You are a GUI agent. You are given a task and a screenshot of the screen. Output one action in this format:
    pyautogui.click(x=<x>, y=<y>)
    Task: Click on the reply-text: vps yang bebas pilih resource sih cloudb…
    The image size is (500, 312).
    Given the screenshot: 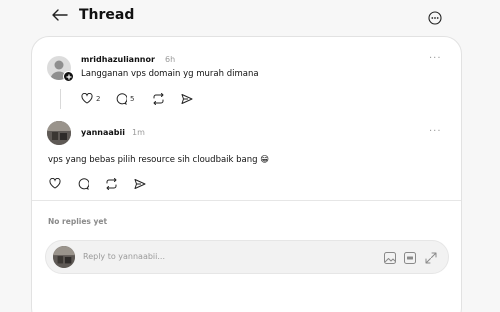 What is the action you would take?
    pyautogui.click(x=159, y=160)
    